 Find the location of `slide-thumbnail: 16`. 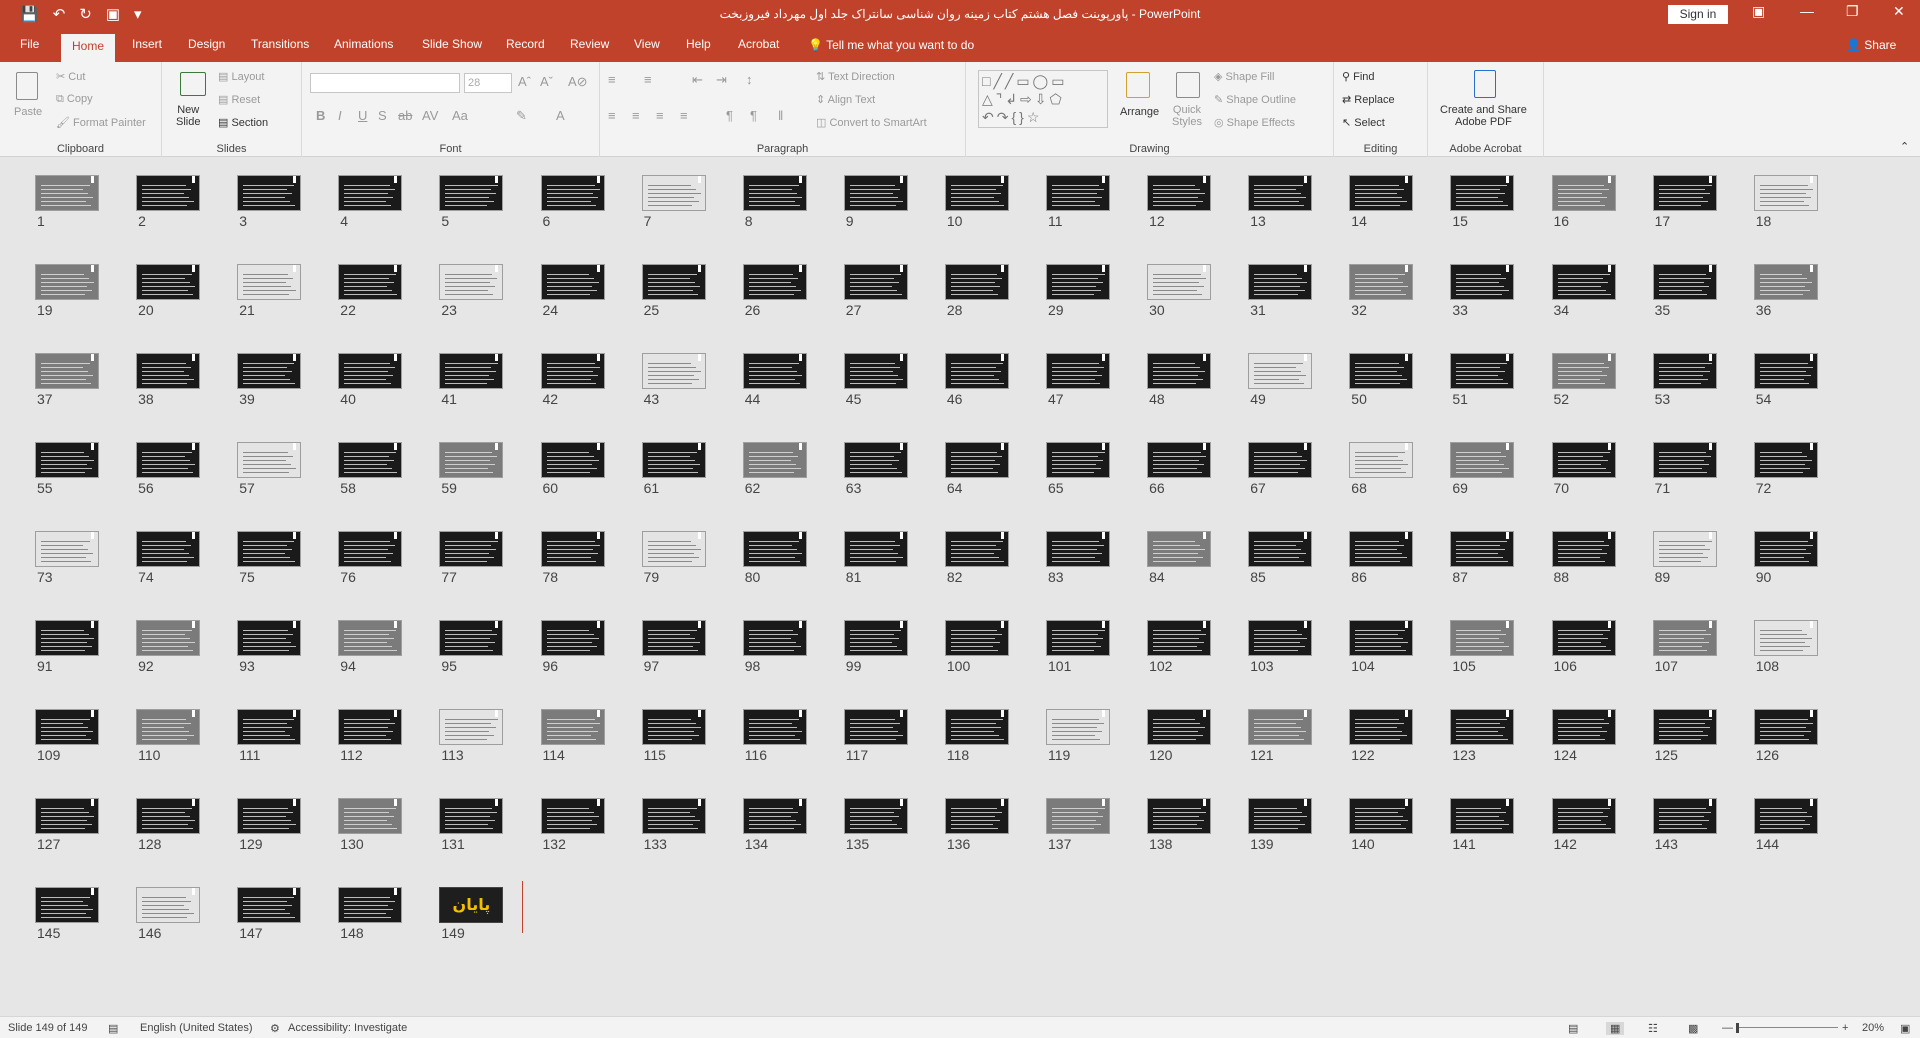

slide-thumbnail: 16 is located at coordinates (1584, 202).